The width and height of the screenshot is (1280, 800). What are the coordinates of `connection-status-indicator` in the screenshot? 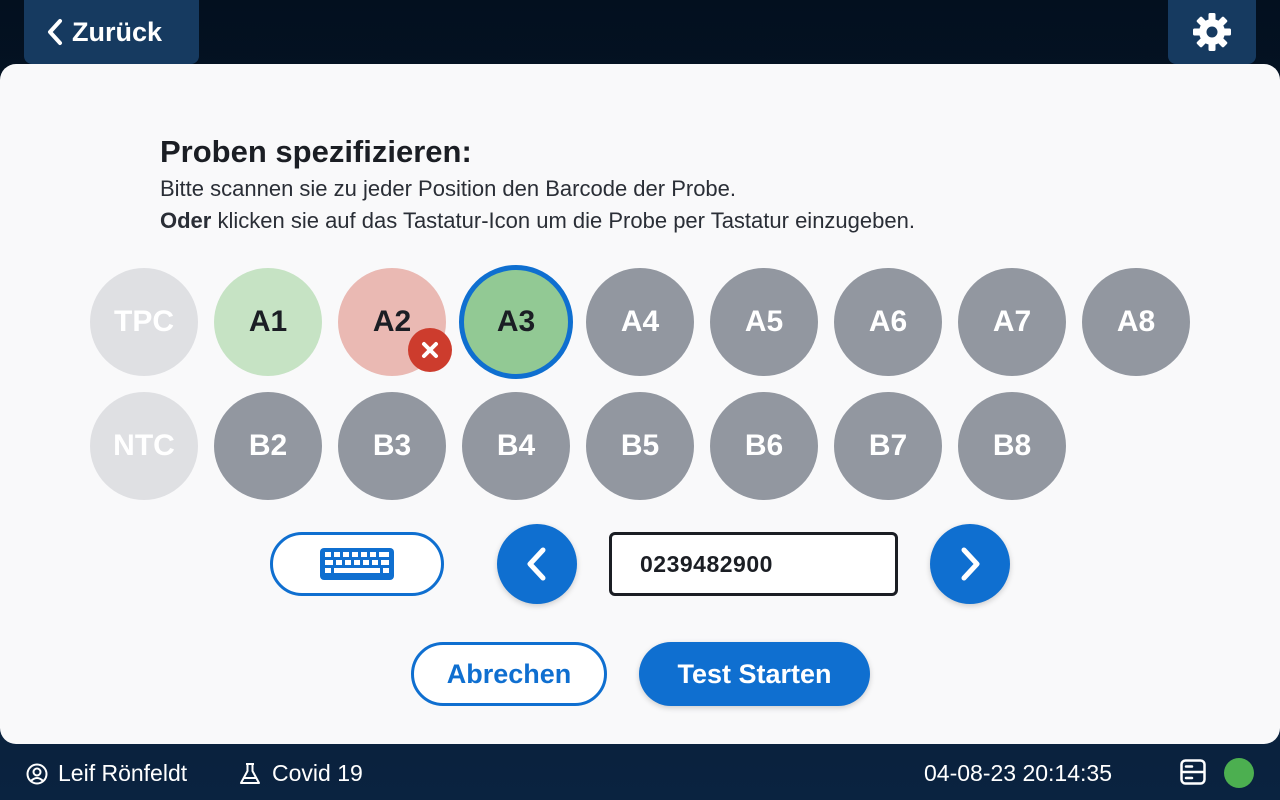 It's located at (1239, 773).